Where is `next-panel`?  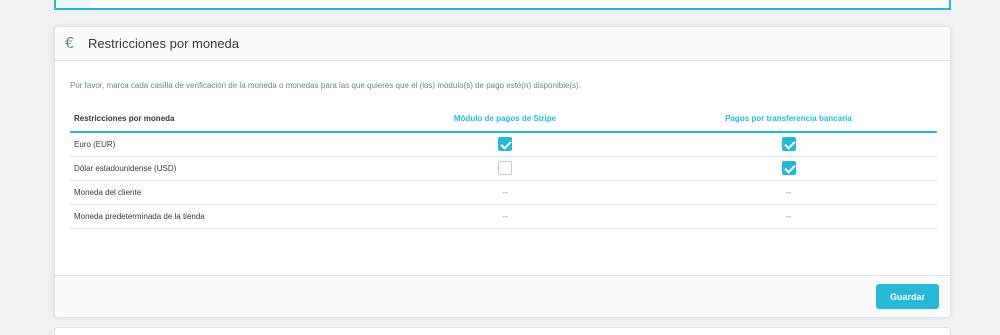 next-panel is located at coordinates (502, 331).